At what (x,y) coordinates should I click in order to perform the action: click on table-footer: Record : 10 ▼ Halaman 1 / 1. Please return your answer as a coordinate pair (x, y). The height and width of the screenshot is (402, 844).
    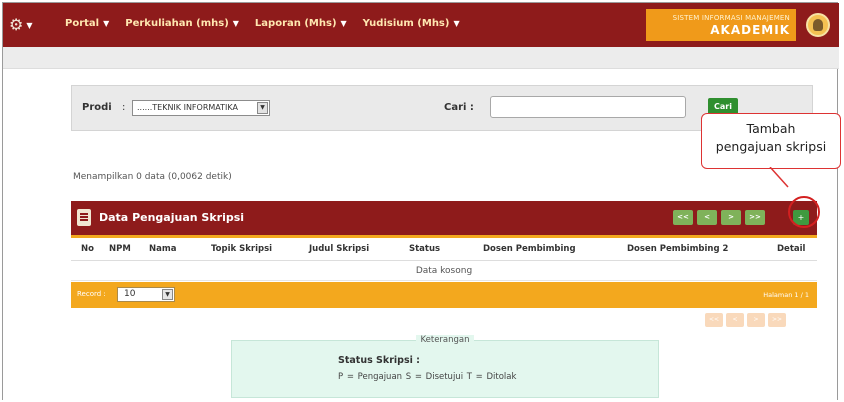
    Looking at the image, I should click on (444, 295).